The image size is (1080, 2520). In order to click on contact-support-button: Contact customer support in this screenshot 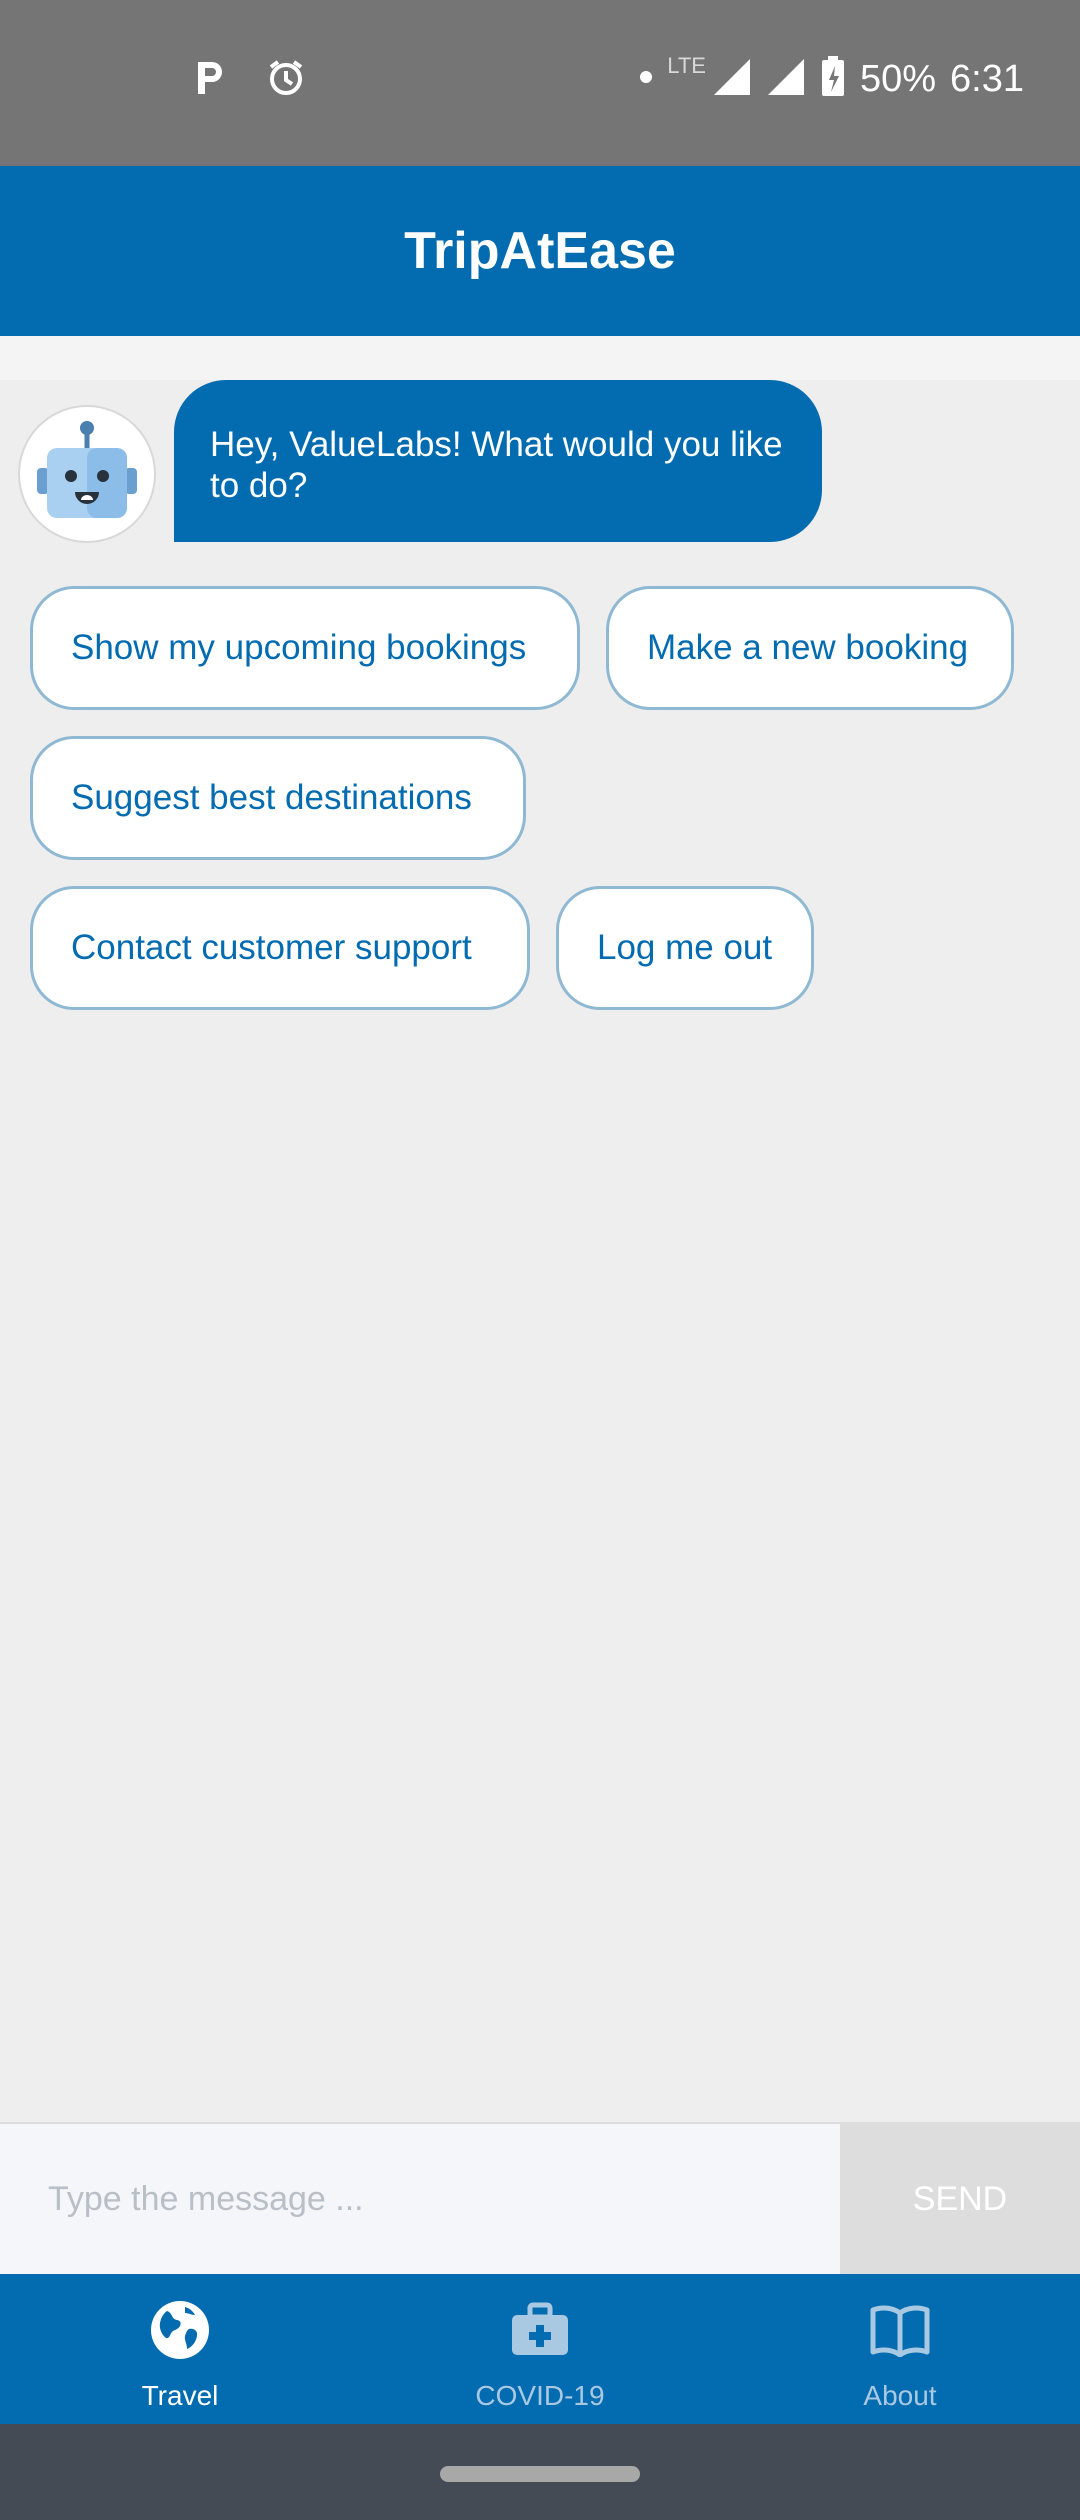, I will do `click(280, 948)`.